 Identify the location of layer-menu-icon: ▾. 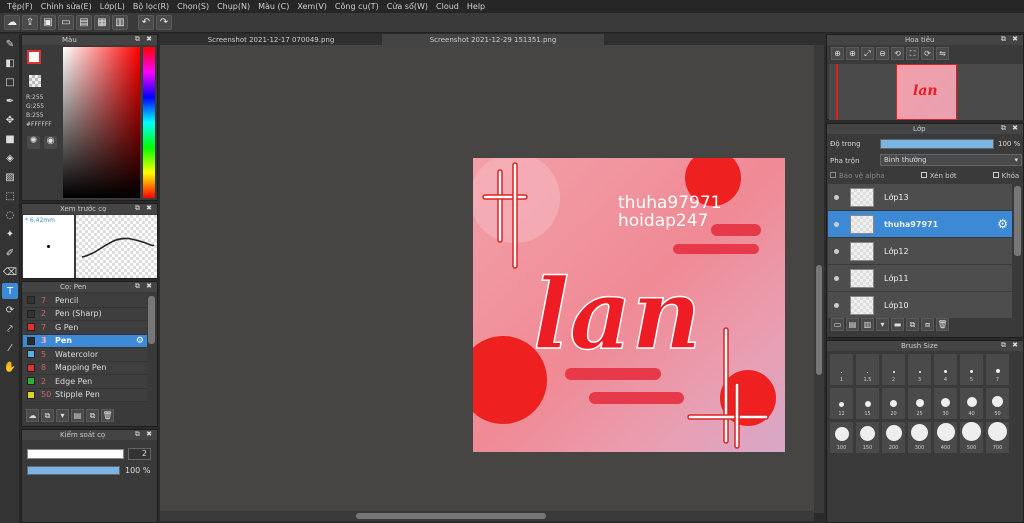
(882, 324).